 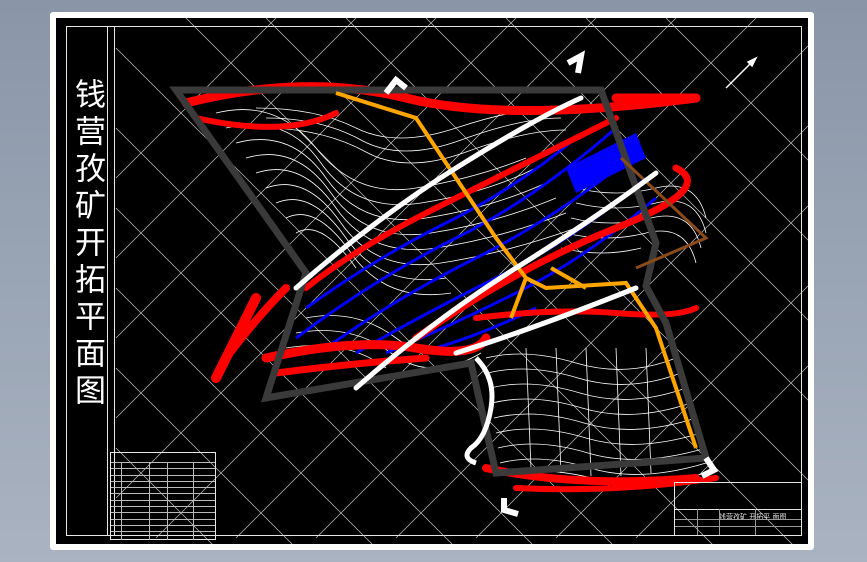 What do you see at coordinates (738, 496) in the screenshot?
I see `title-block-header` at bounding box center [738, 496].